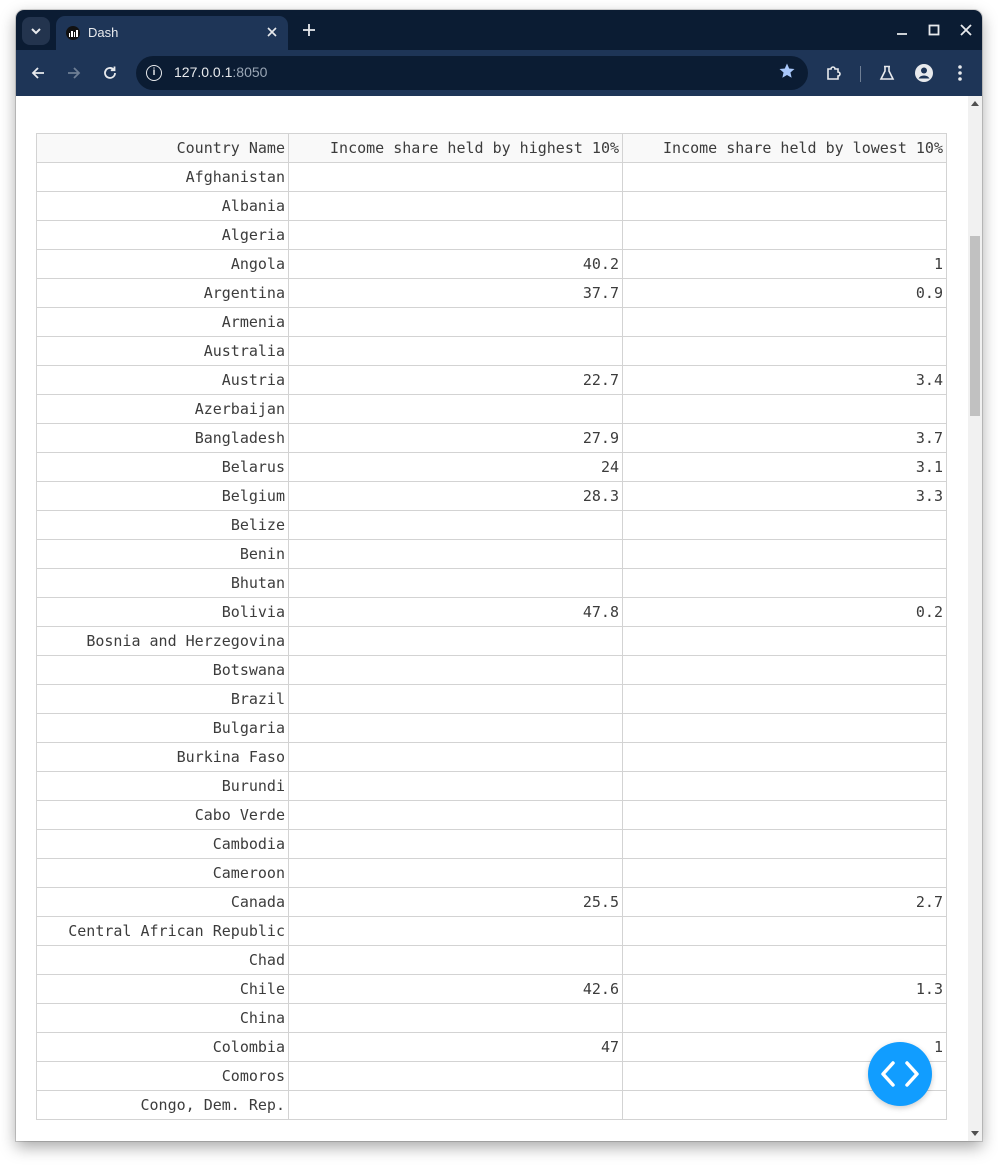 The height and width of the screenshot is (1173, 998). What do you see at coordinates (162, 467) in the screenshot?
I see `country-name-cell: Belarus` at bounding box center [162, 467].